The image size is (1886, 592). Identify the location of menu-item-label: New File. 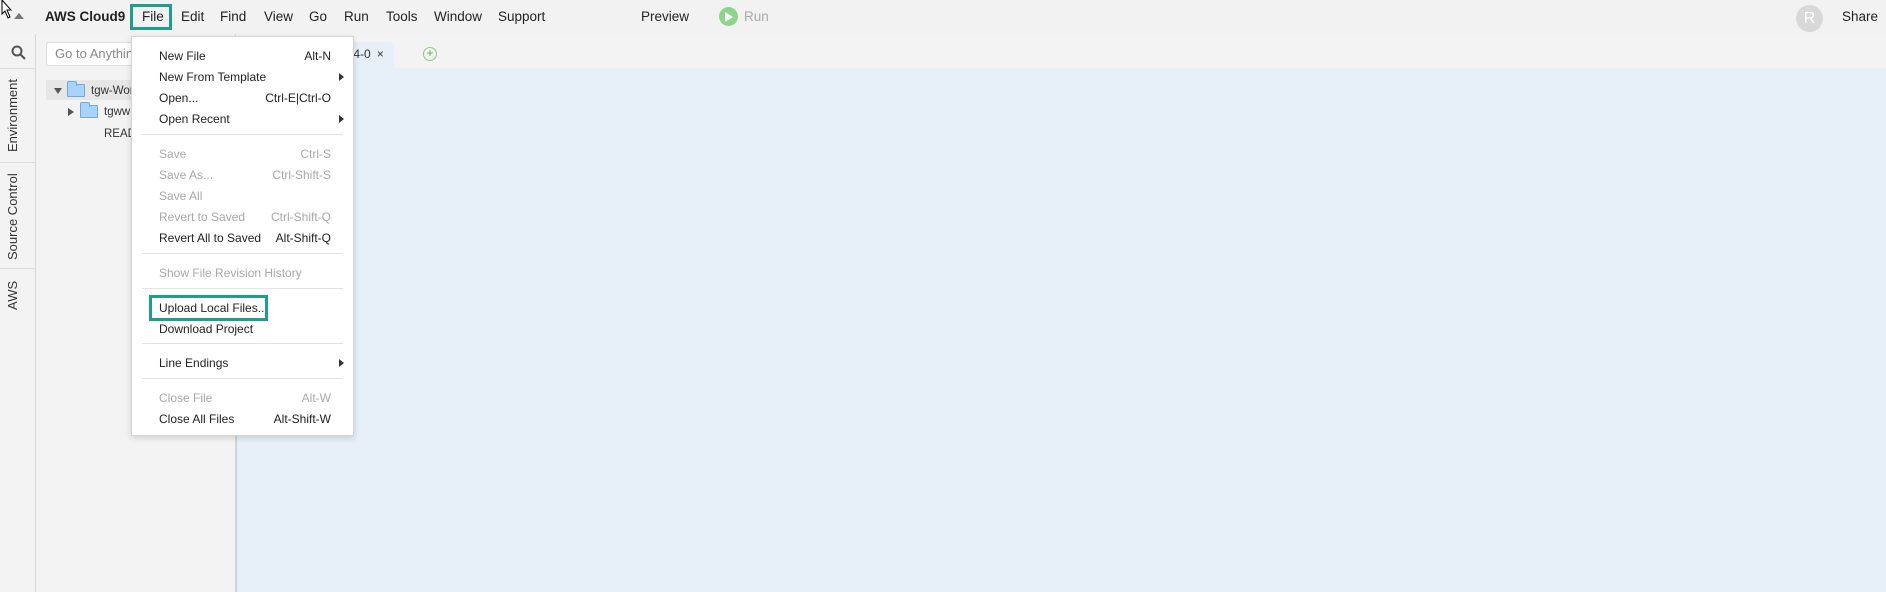
(182, 55).